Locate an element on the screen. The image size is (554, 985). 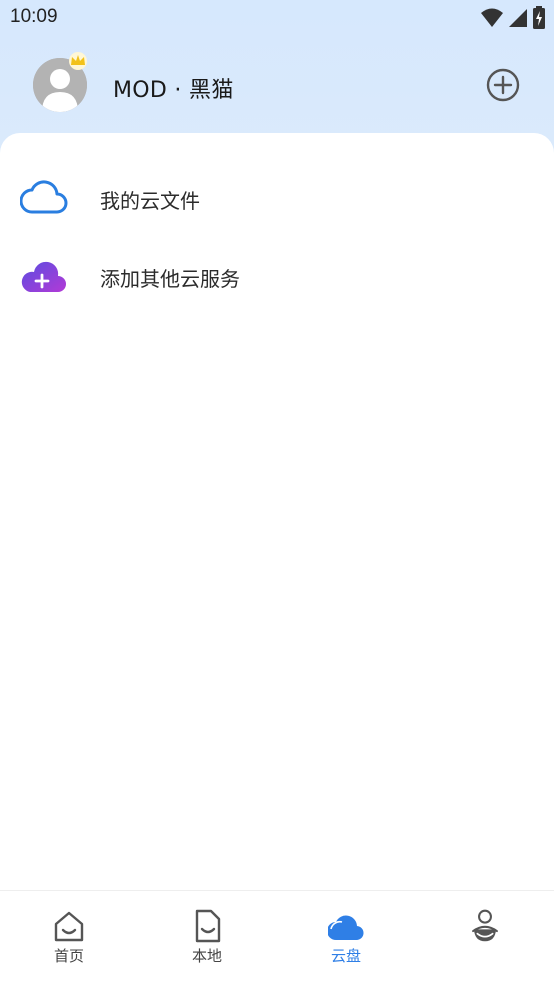
nav-label: 首页 is located at coordinates (68, 956).